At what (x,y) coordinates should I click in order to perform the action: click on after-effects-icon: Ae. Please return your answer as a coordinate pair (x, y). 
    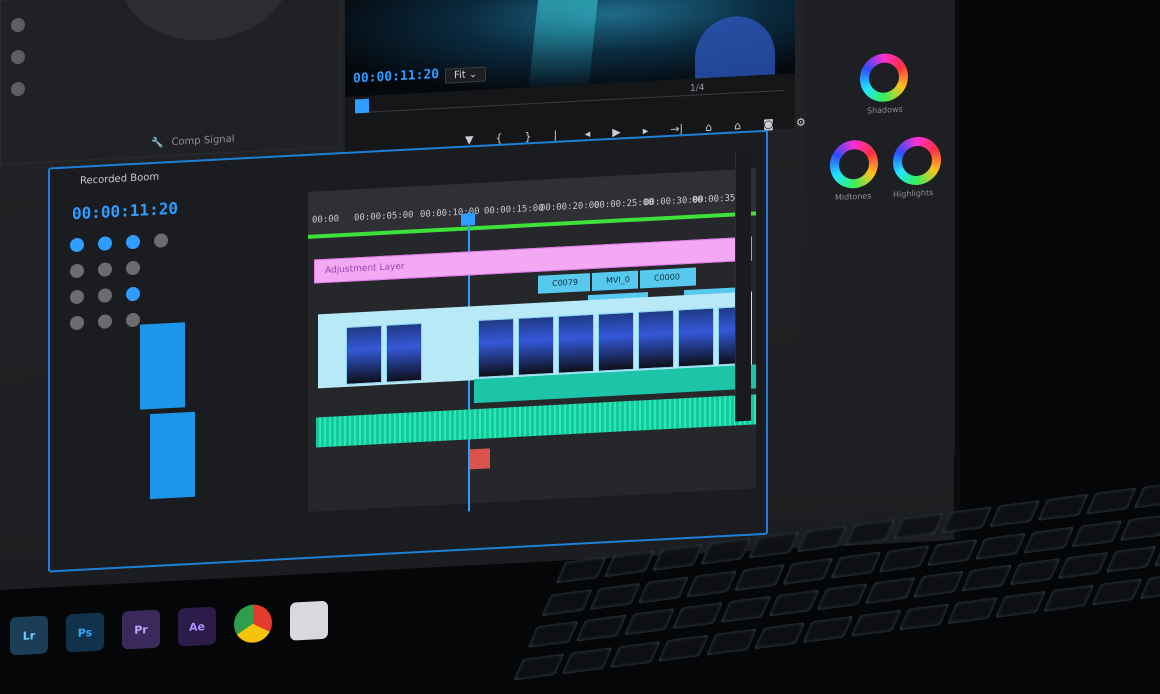
    Looking at the image, I should click on (197, 626).